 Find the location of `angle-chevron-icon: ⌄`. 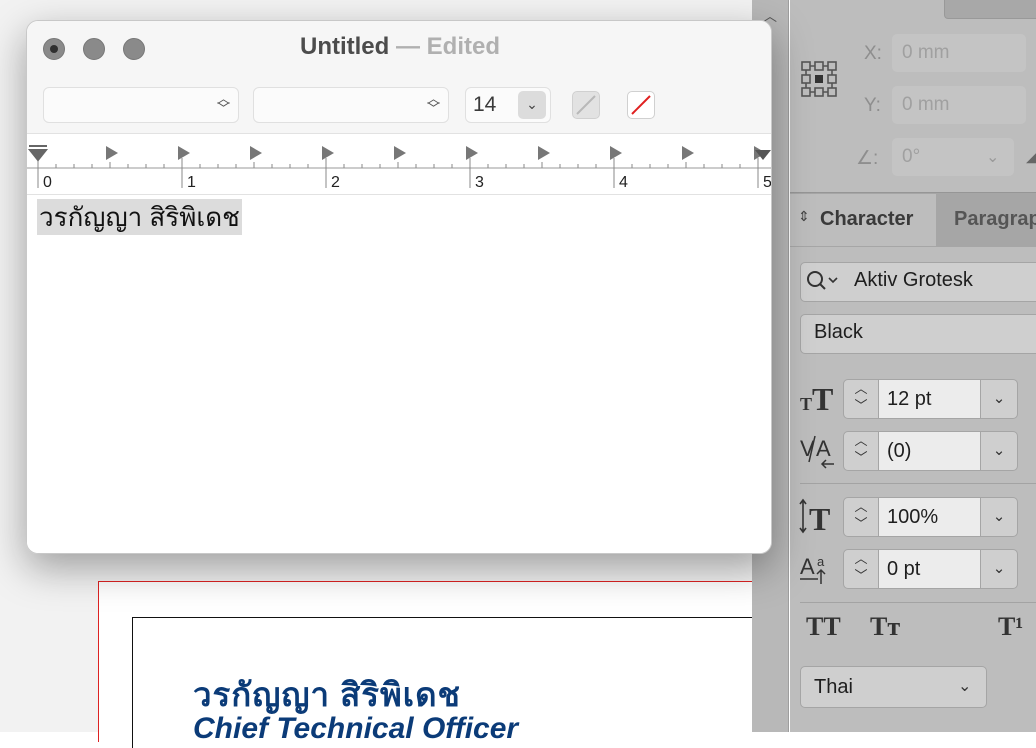

angle-chevron-icon: ⌄ is located at coordinates (992, 157).